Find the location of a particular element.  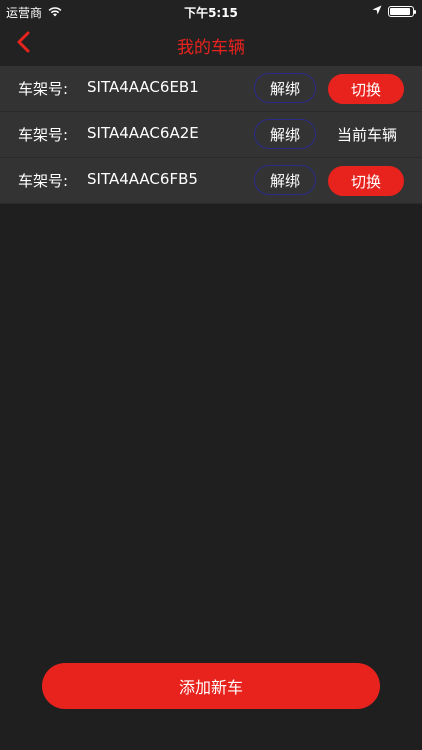

battery-icon is located at coordinates (402, 11).